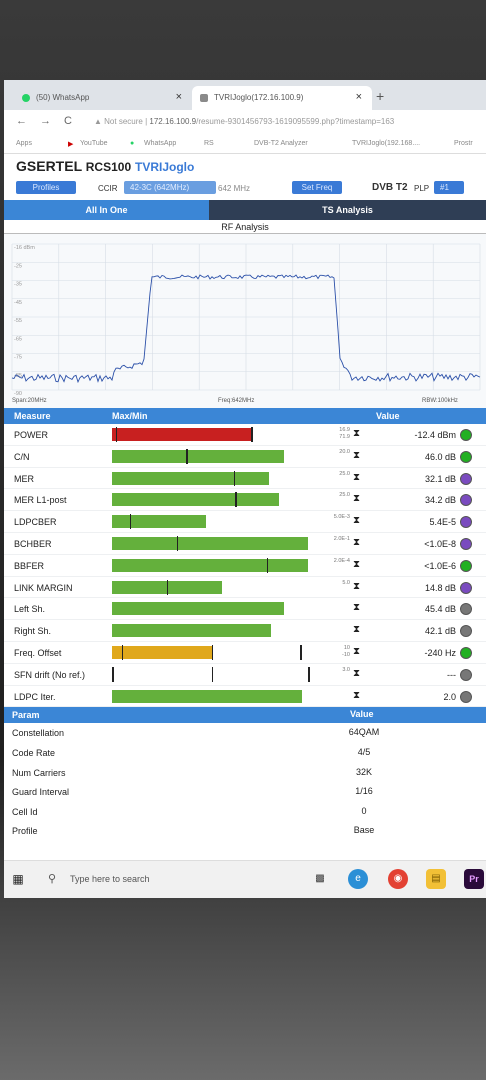  I want to click on tab-tvrijoglo: TVRIJoglo(172.16.100.9) ×, so click(282, 98).